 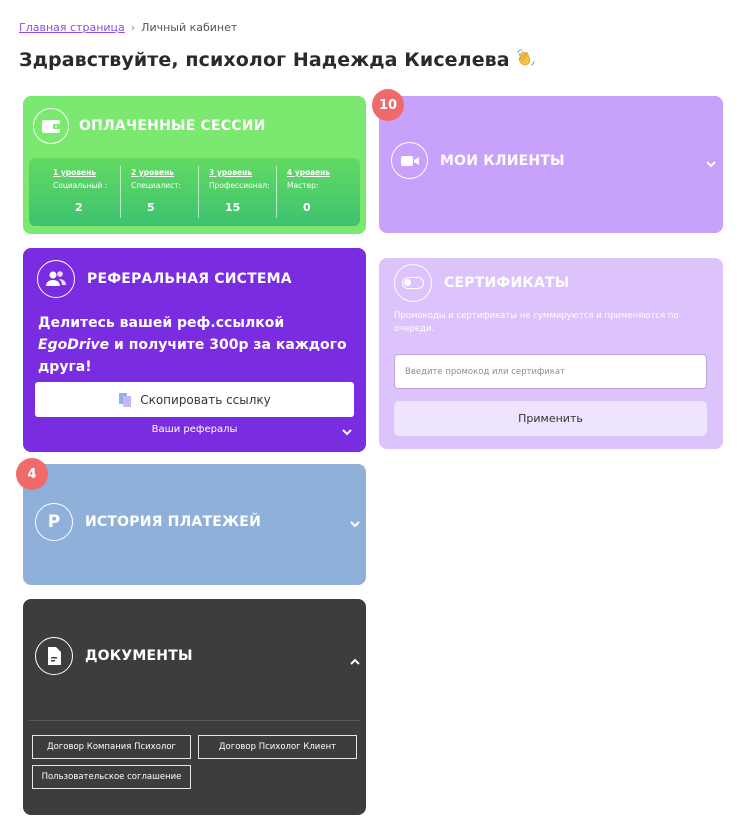 What do you see at coordinates (51, 126) in the screenshot?
I see `wallet-icon` at bounding box center [51, 126].